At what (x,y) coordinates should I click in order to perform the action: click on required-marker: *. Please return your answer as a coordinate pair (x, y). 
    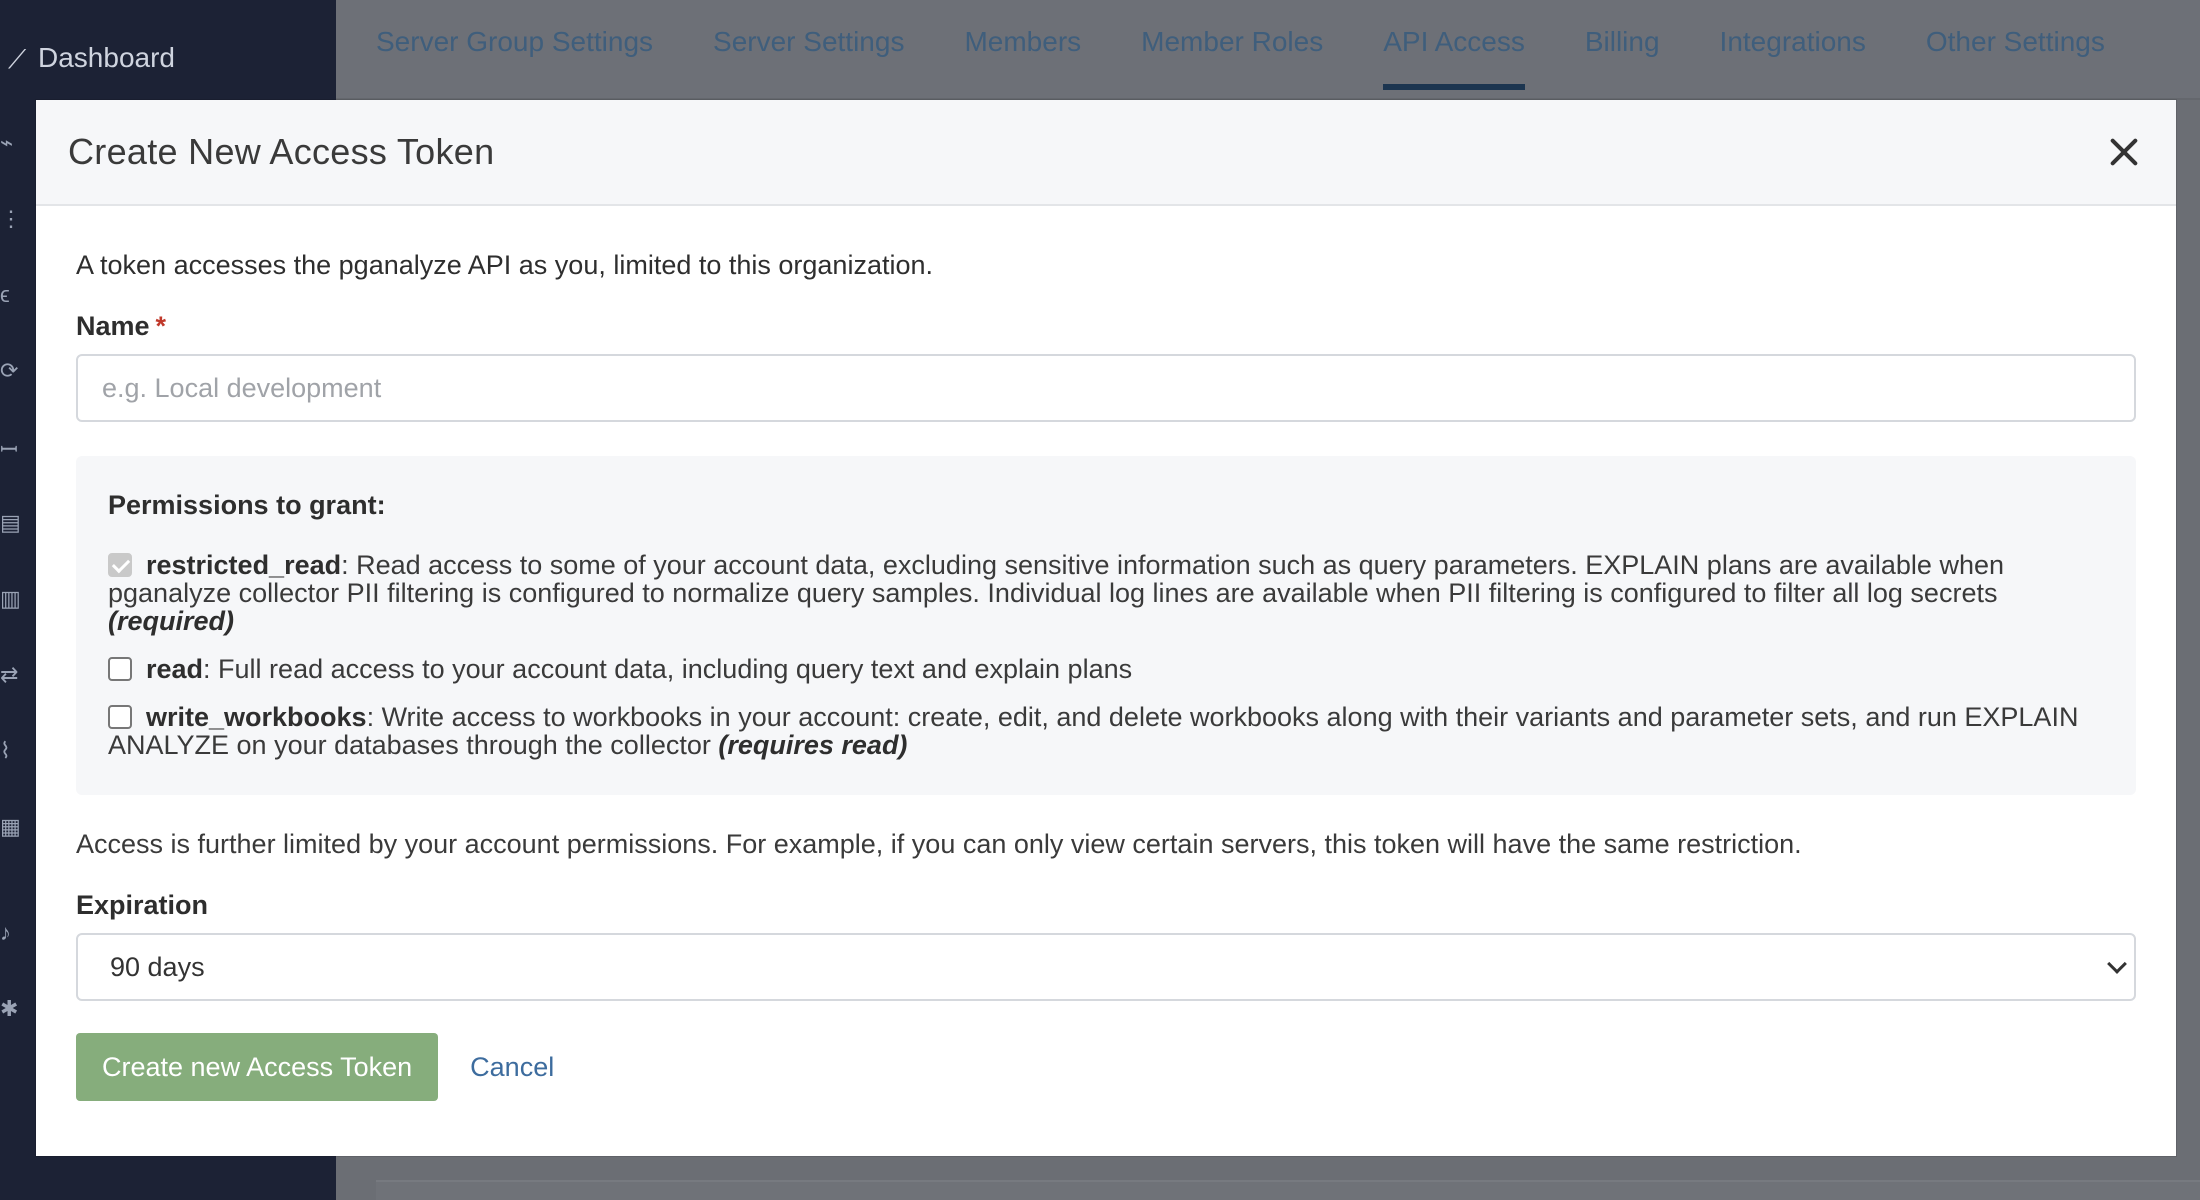
    Looking at the image, I should click on (161, 326).